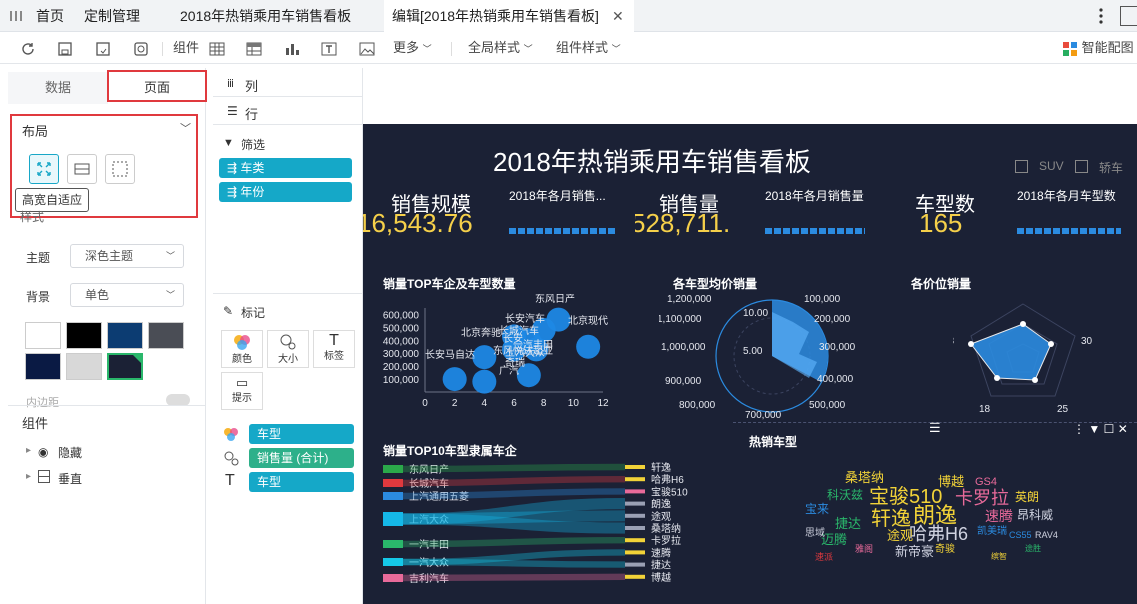  I want to click on label-mark-button: T 标签, so click(334, 349).